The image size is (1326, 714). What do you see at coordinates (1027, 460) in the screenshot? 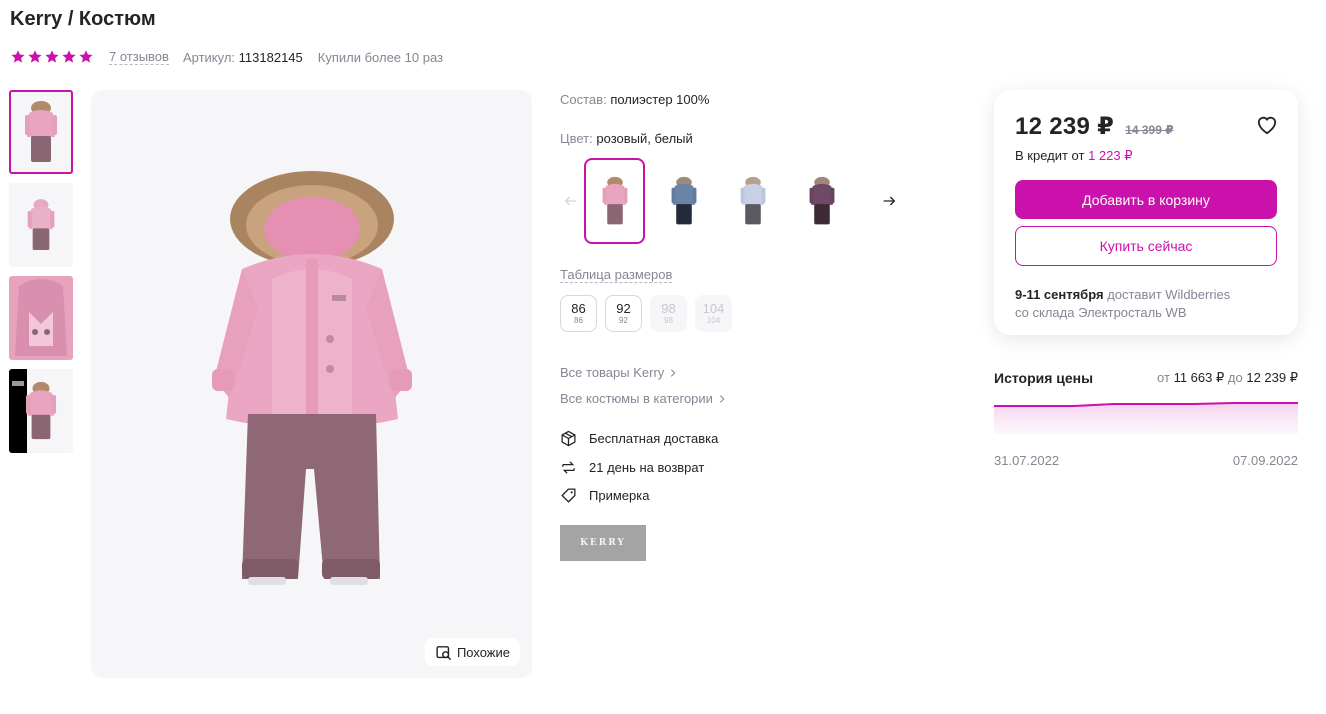
I see `date-start: 31.07.2022` at bounding box center [1027, 460].